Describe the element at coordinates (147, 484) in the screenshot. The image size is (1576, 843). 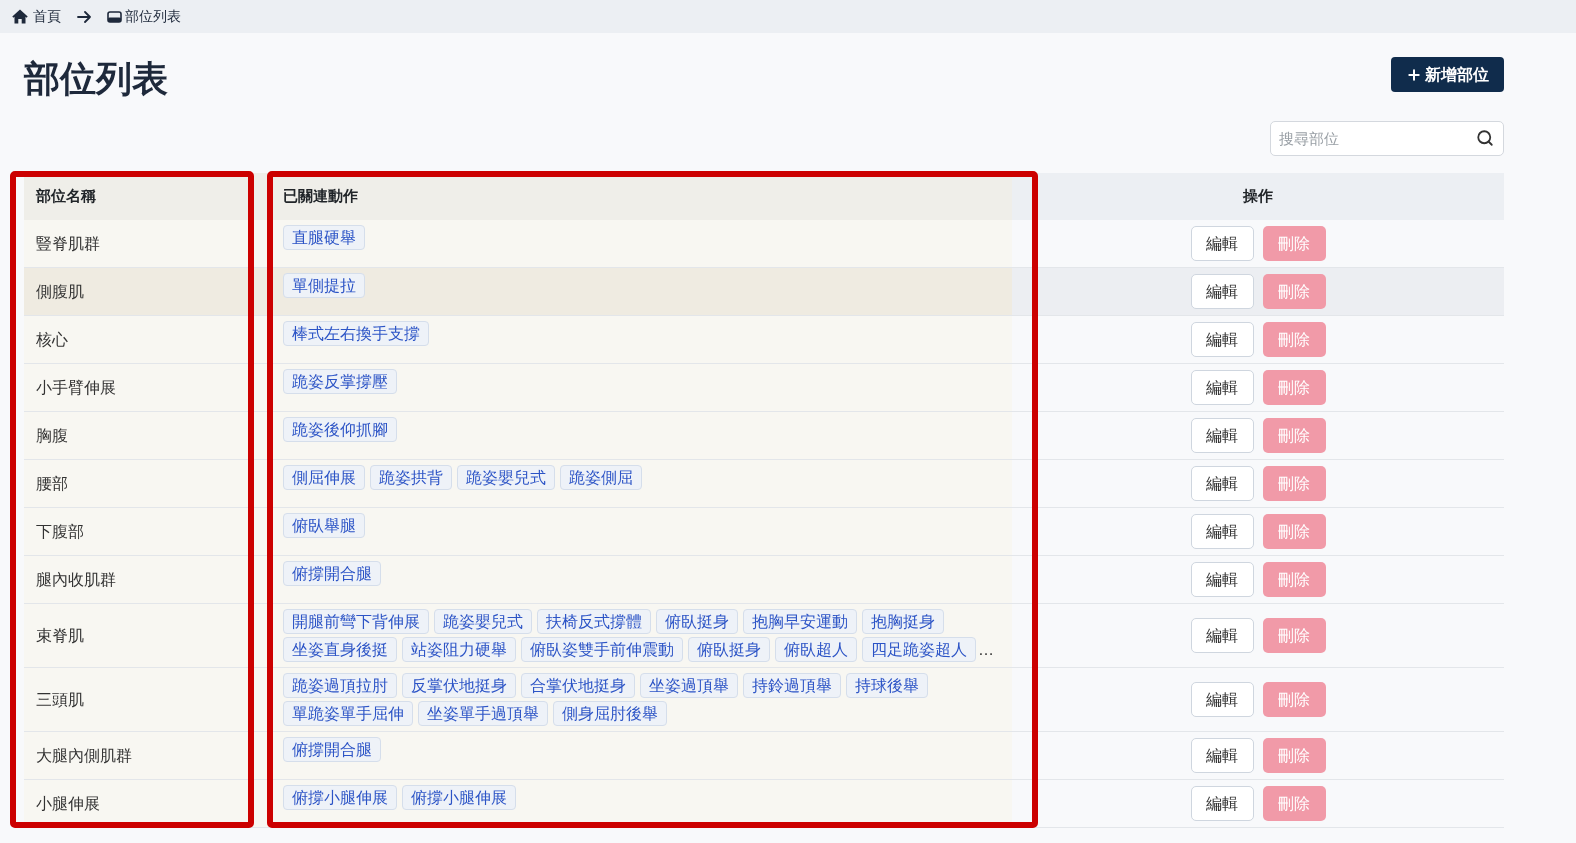
I see `table-cell: 腰部` at that location.